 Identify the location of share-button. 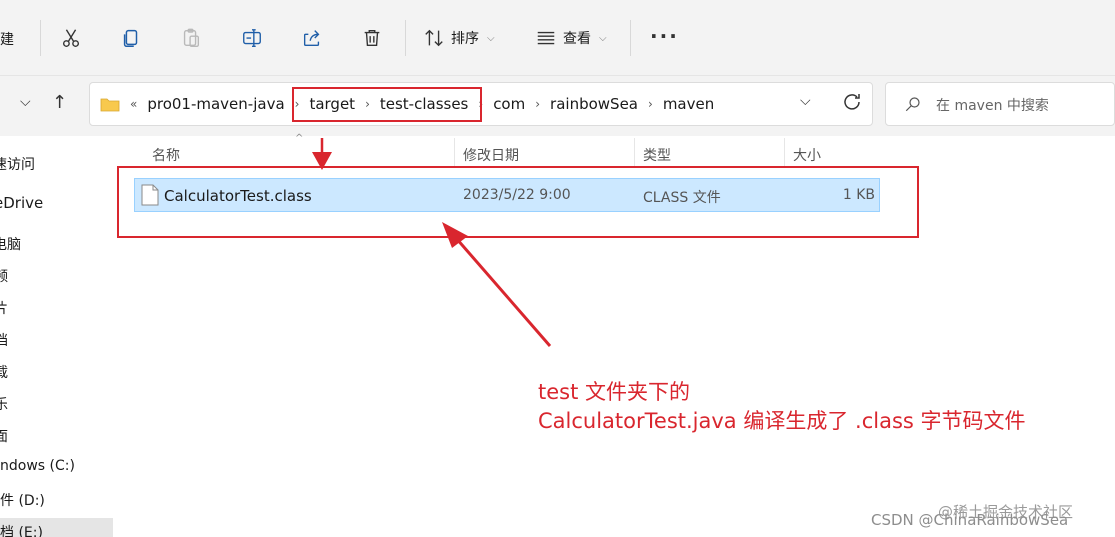
(312, 38).